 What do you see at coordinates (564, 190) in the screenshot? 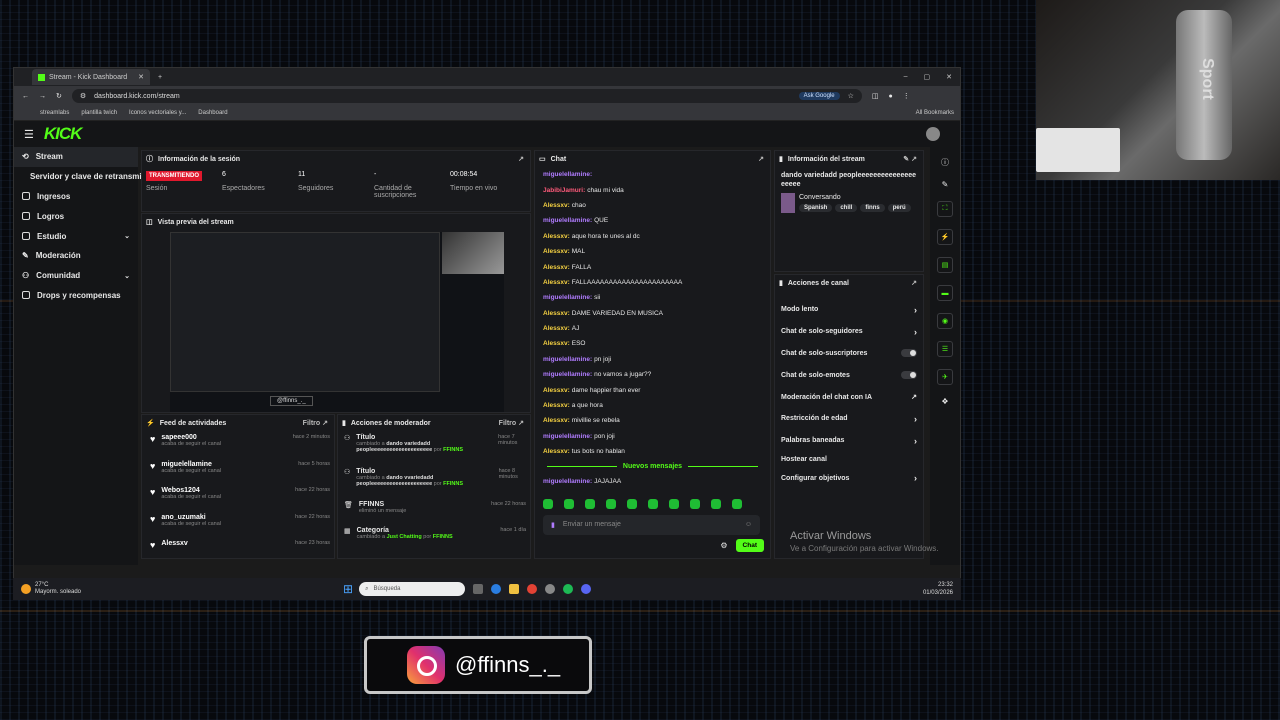
I see `chat-username: JabibiJamuri:` at bounding box center [564, 190].